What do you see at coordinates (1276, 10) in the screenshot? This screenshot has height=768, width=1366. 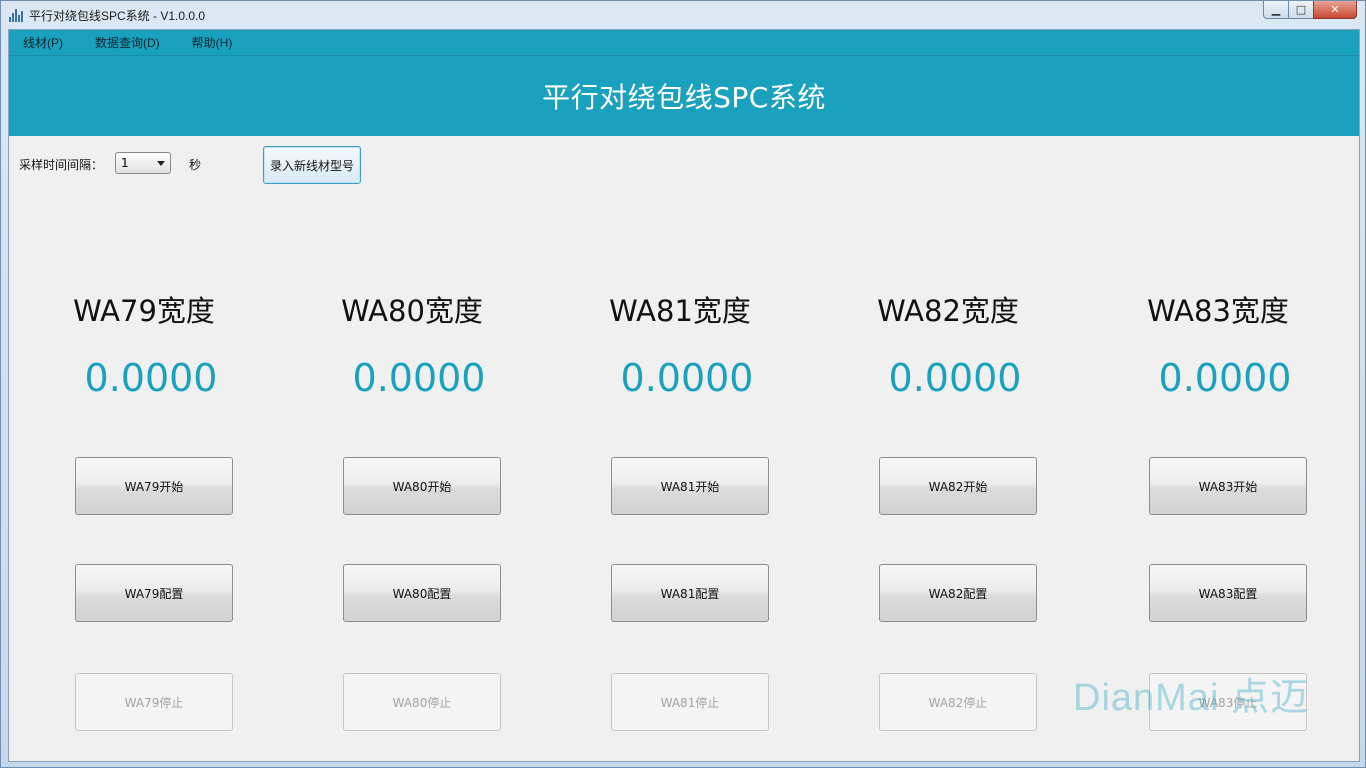 I see `minimize-button: ▁` at bounding box center [1276, 10].